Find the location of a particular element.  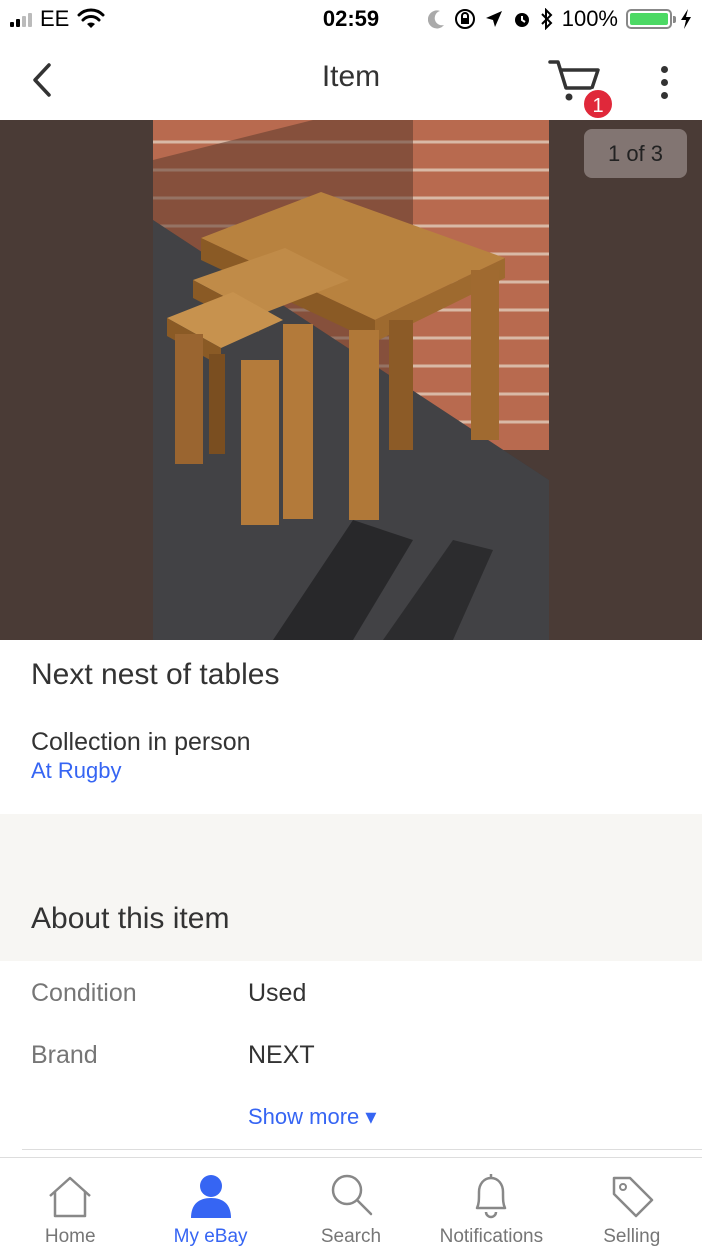

alarm-icon is located at coordinates (521, 20).